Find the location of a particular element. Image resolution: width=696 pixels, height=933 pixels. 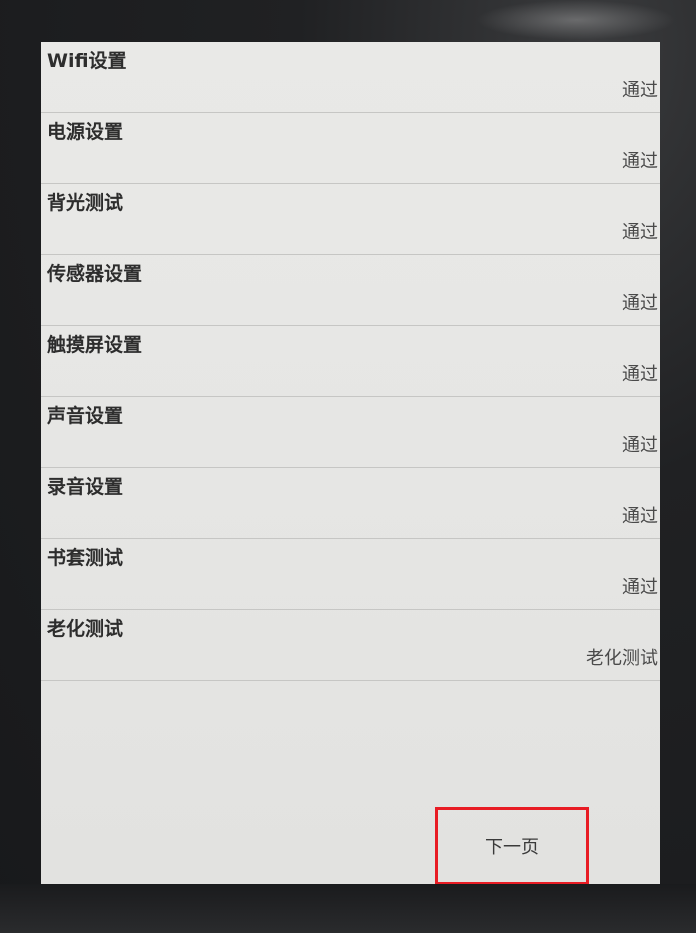

test-row-power: 电源设置 通过 is located at coordinates (350, 148).